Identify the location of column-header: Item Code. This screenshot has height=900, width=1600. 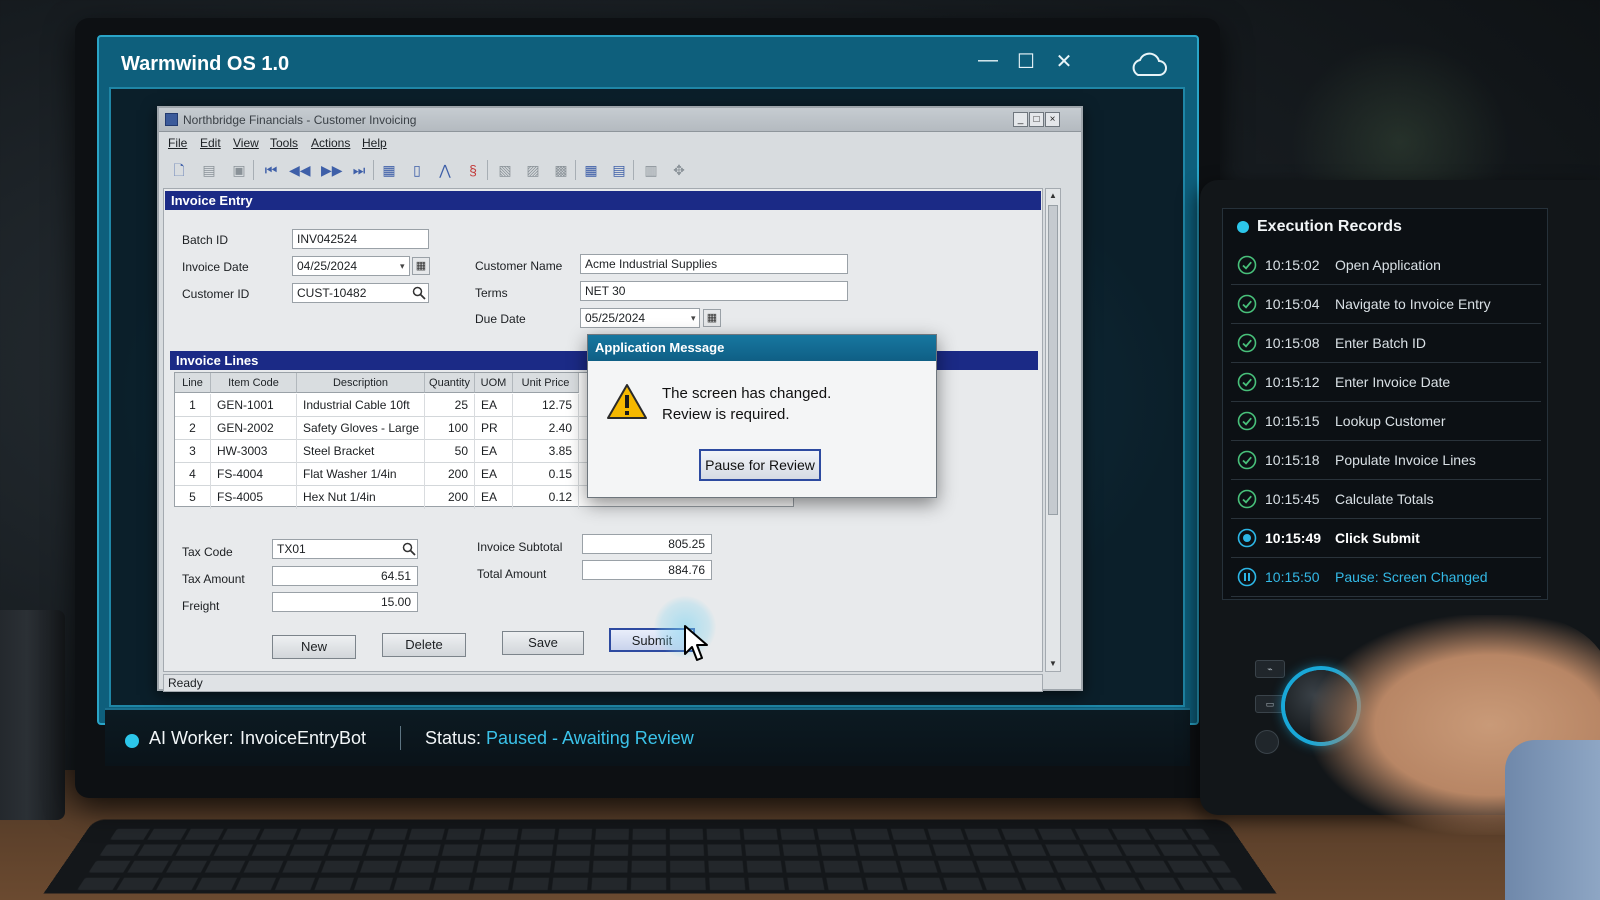
(254, 383).